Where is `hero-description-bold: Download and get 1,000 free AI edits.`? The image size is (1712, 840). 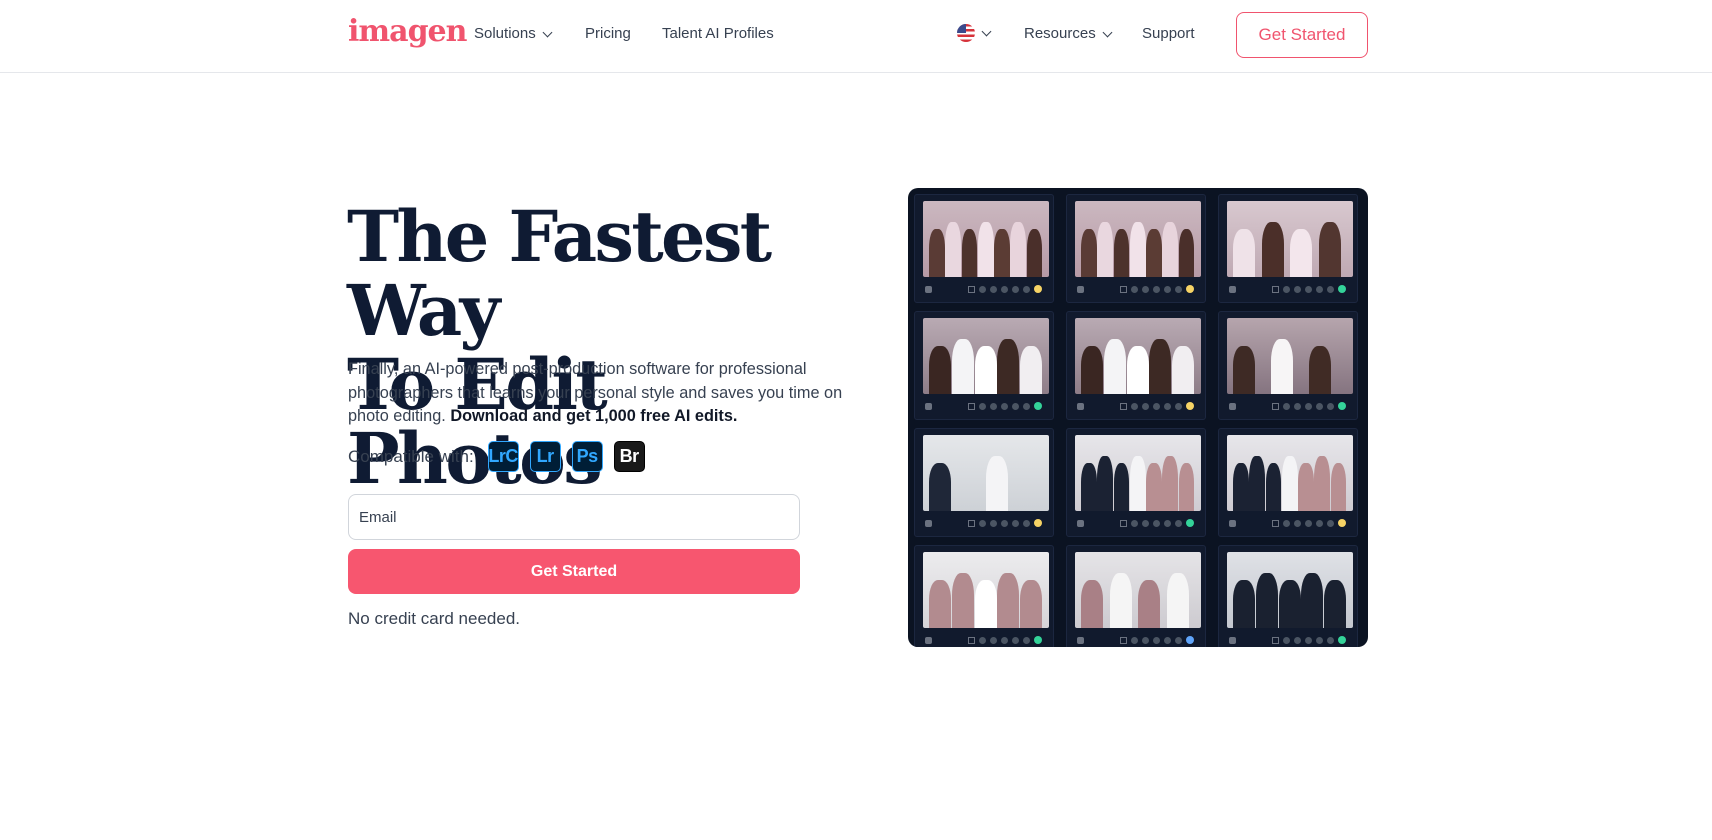 hero-description-bold: Download and get 1,000 free AI edits. is located at coordinates (594, 416).